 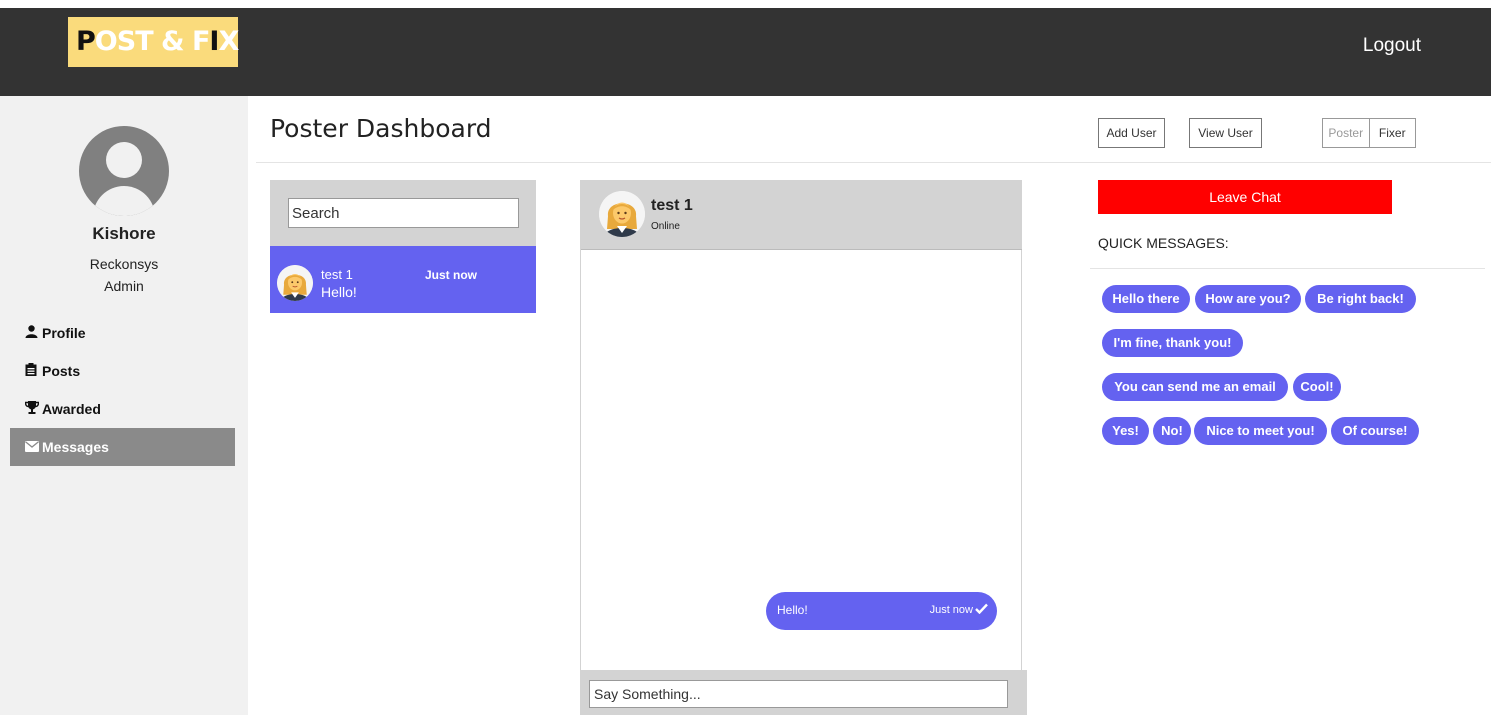 What do you see at coordinates (1346, 133) in the screenshot?
I see `toggle-poster: Poster` at bounding box center [1346, 133].